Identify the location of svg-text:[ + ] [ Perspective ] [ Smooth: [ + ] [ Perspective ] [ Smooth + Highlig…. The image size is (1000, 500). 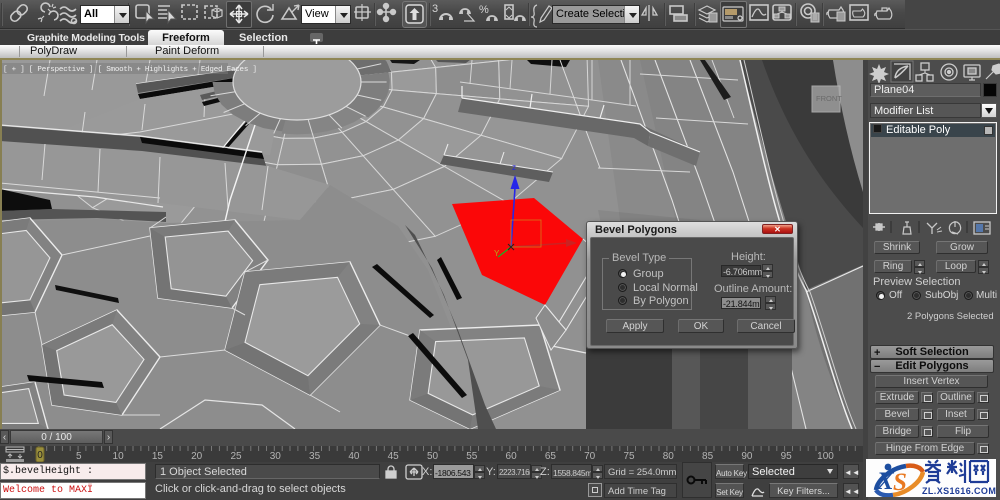
(130, 70).